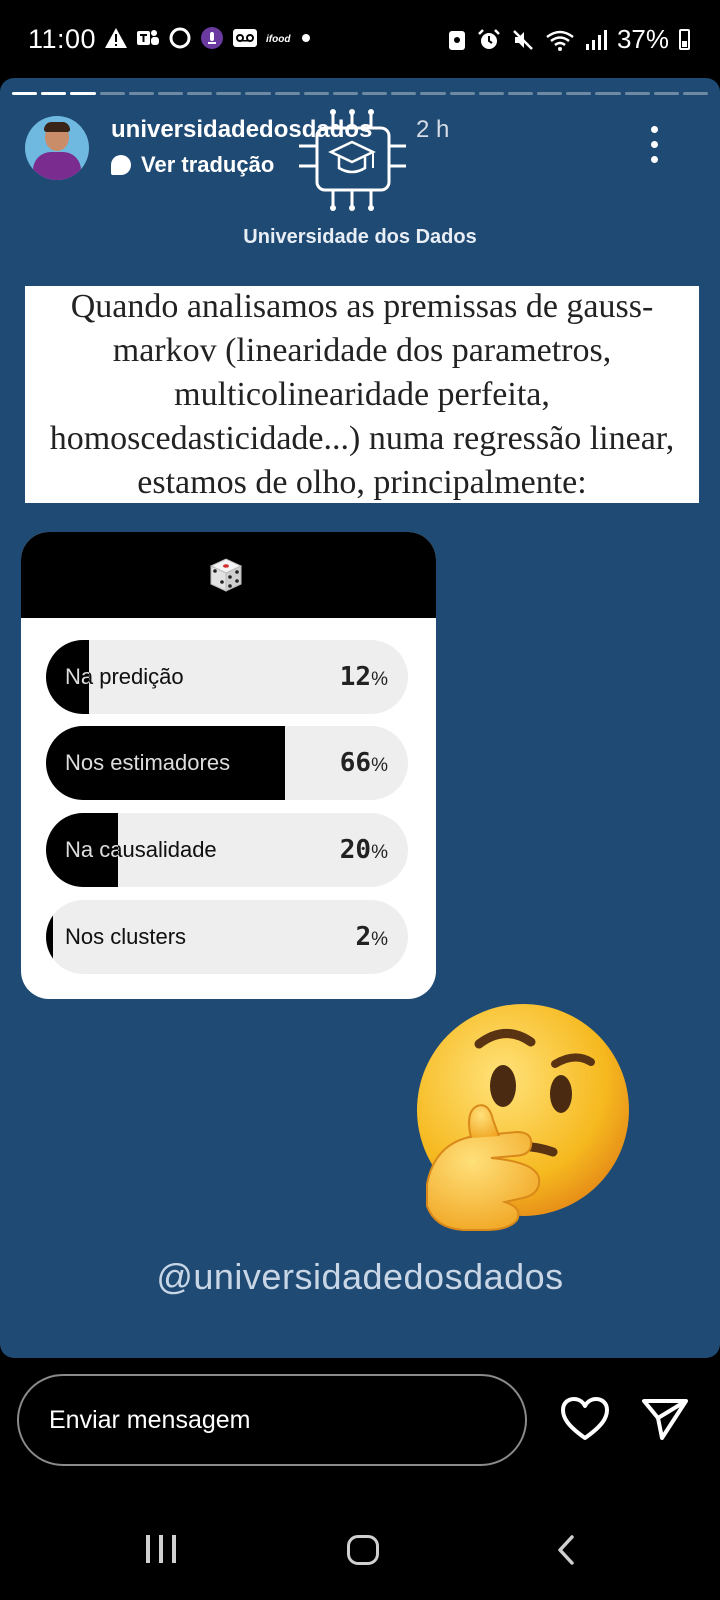 The height and width of the screenshot is (1600, 720). What do you see at coordinates (180, 38) in the screenshot?
I see `ring-icon` at bounding box center [180, 38].